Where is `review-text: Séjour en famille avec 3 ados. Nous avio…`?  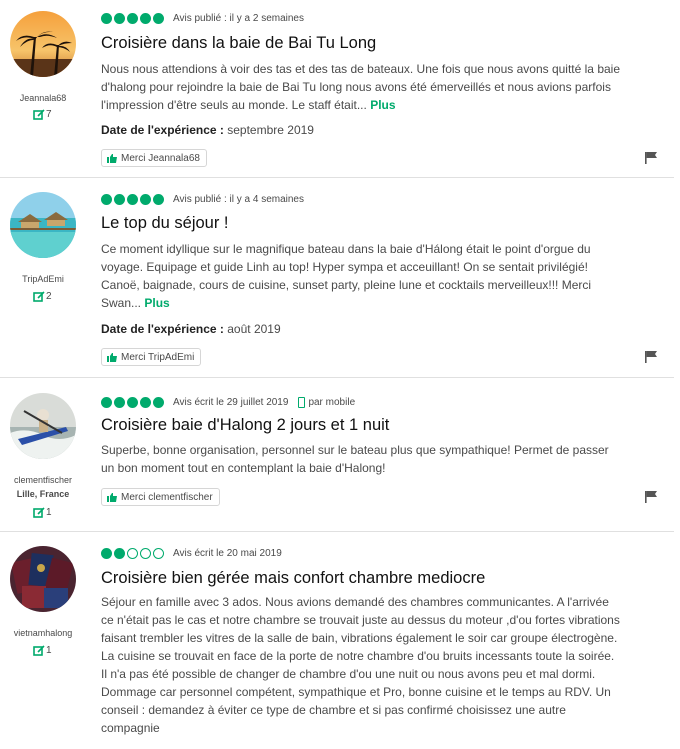 review-text: Séjour en famille avec 3 ados. Nous avio… is located at coordinates (361, 665).